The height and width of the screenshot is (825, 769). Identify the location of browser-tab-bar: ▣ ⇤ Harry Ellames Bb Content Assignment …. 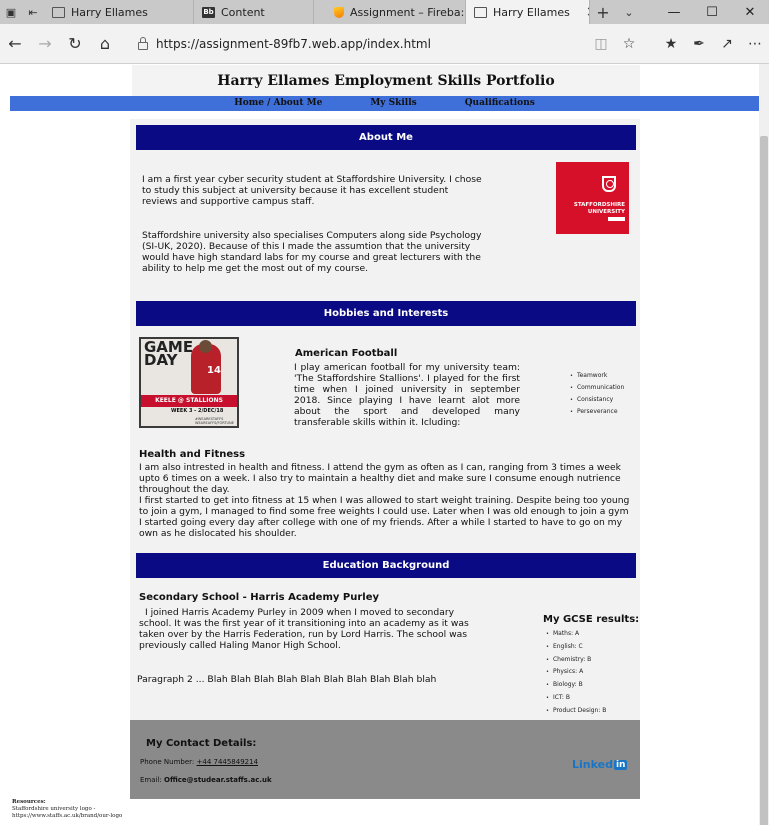
(384, 12).